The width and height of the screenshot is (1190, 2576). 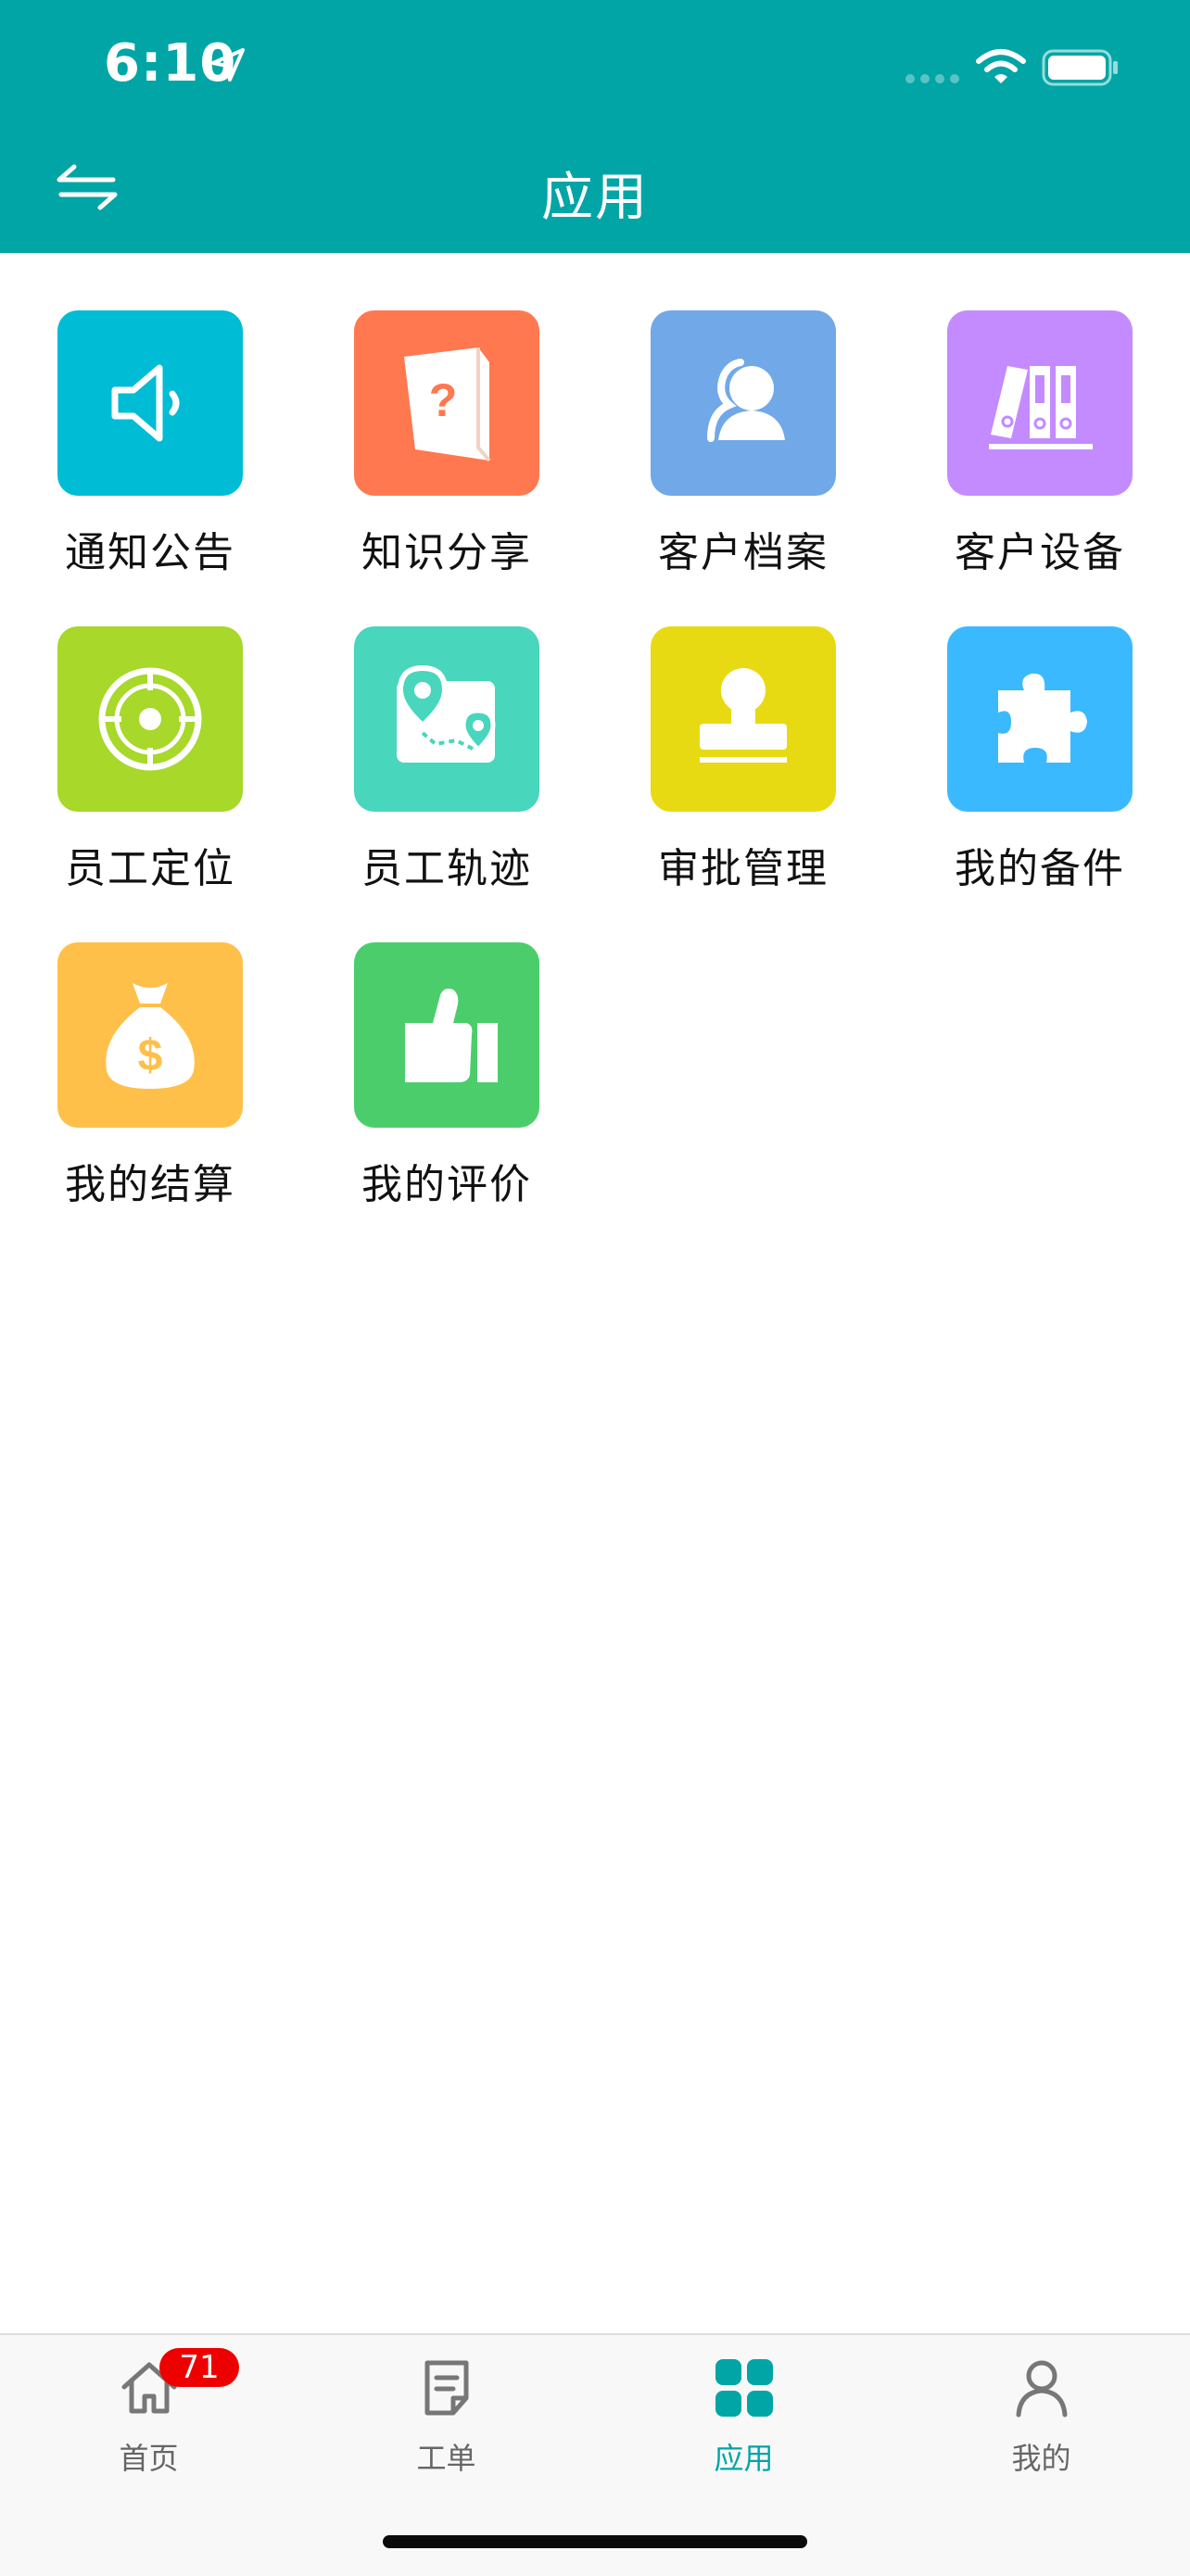 I want to click on tab-label: 工单, so click(x=446, y=2458).